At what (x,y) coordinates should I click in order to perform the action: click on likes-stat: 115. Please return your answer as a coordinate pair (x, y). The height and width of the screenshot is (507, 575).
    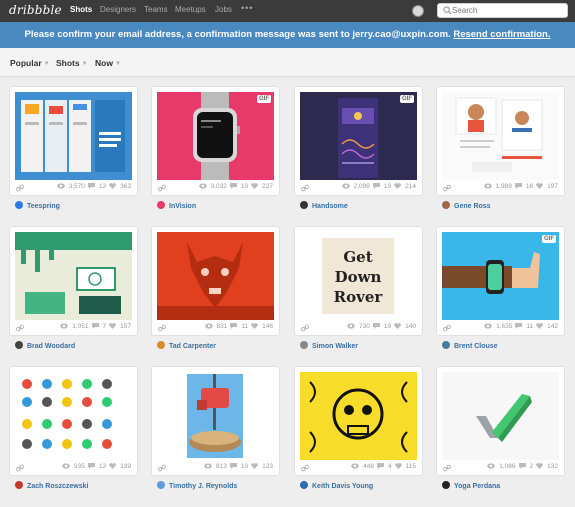
    Looking at the image, I should click on (405, 466).